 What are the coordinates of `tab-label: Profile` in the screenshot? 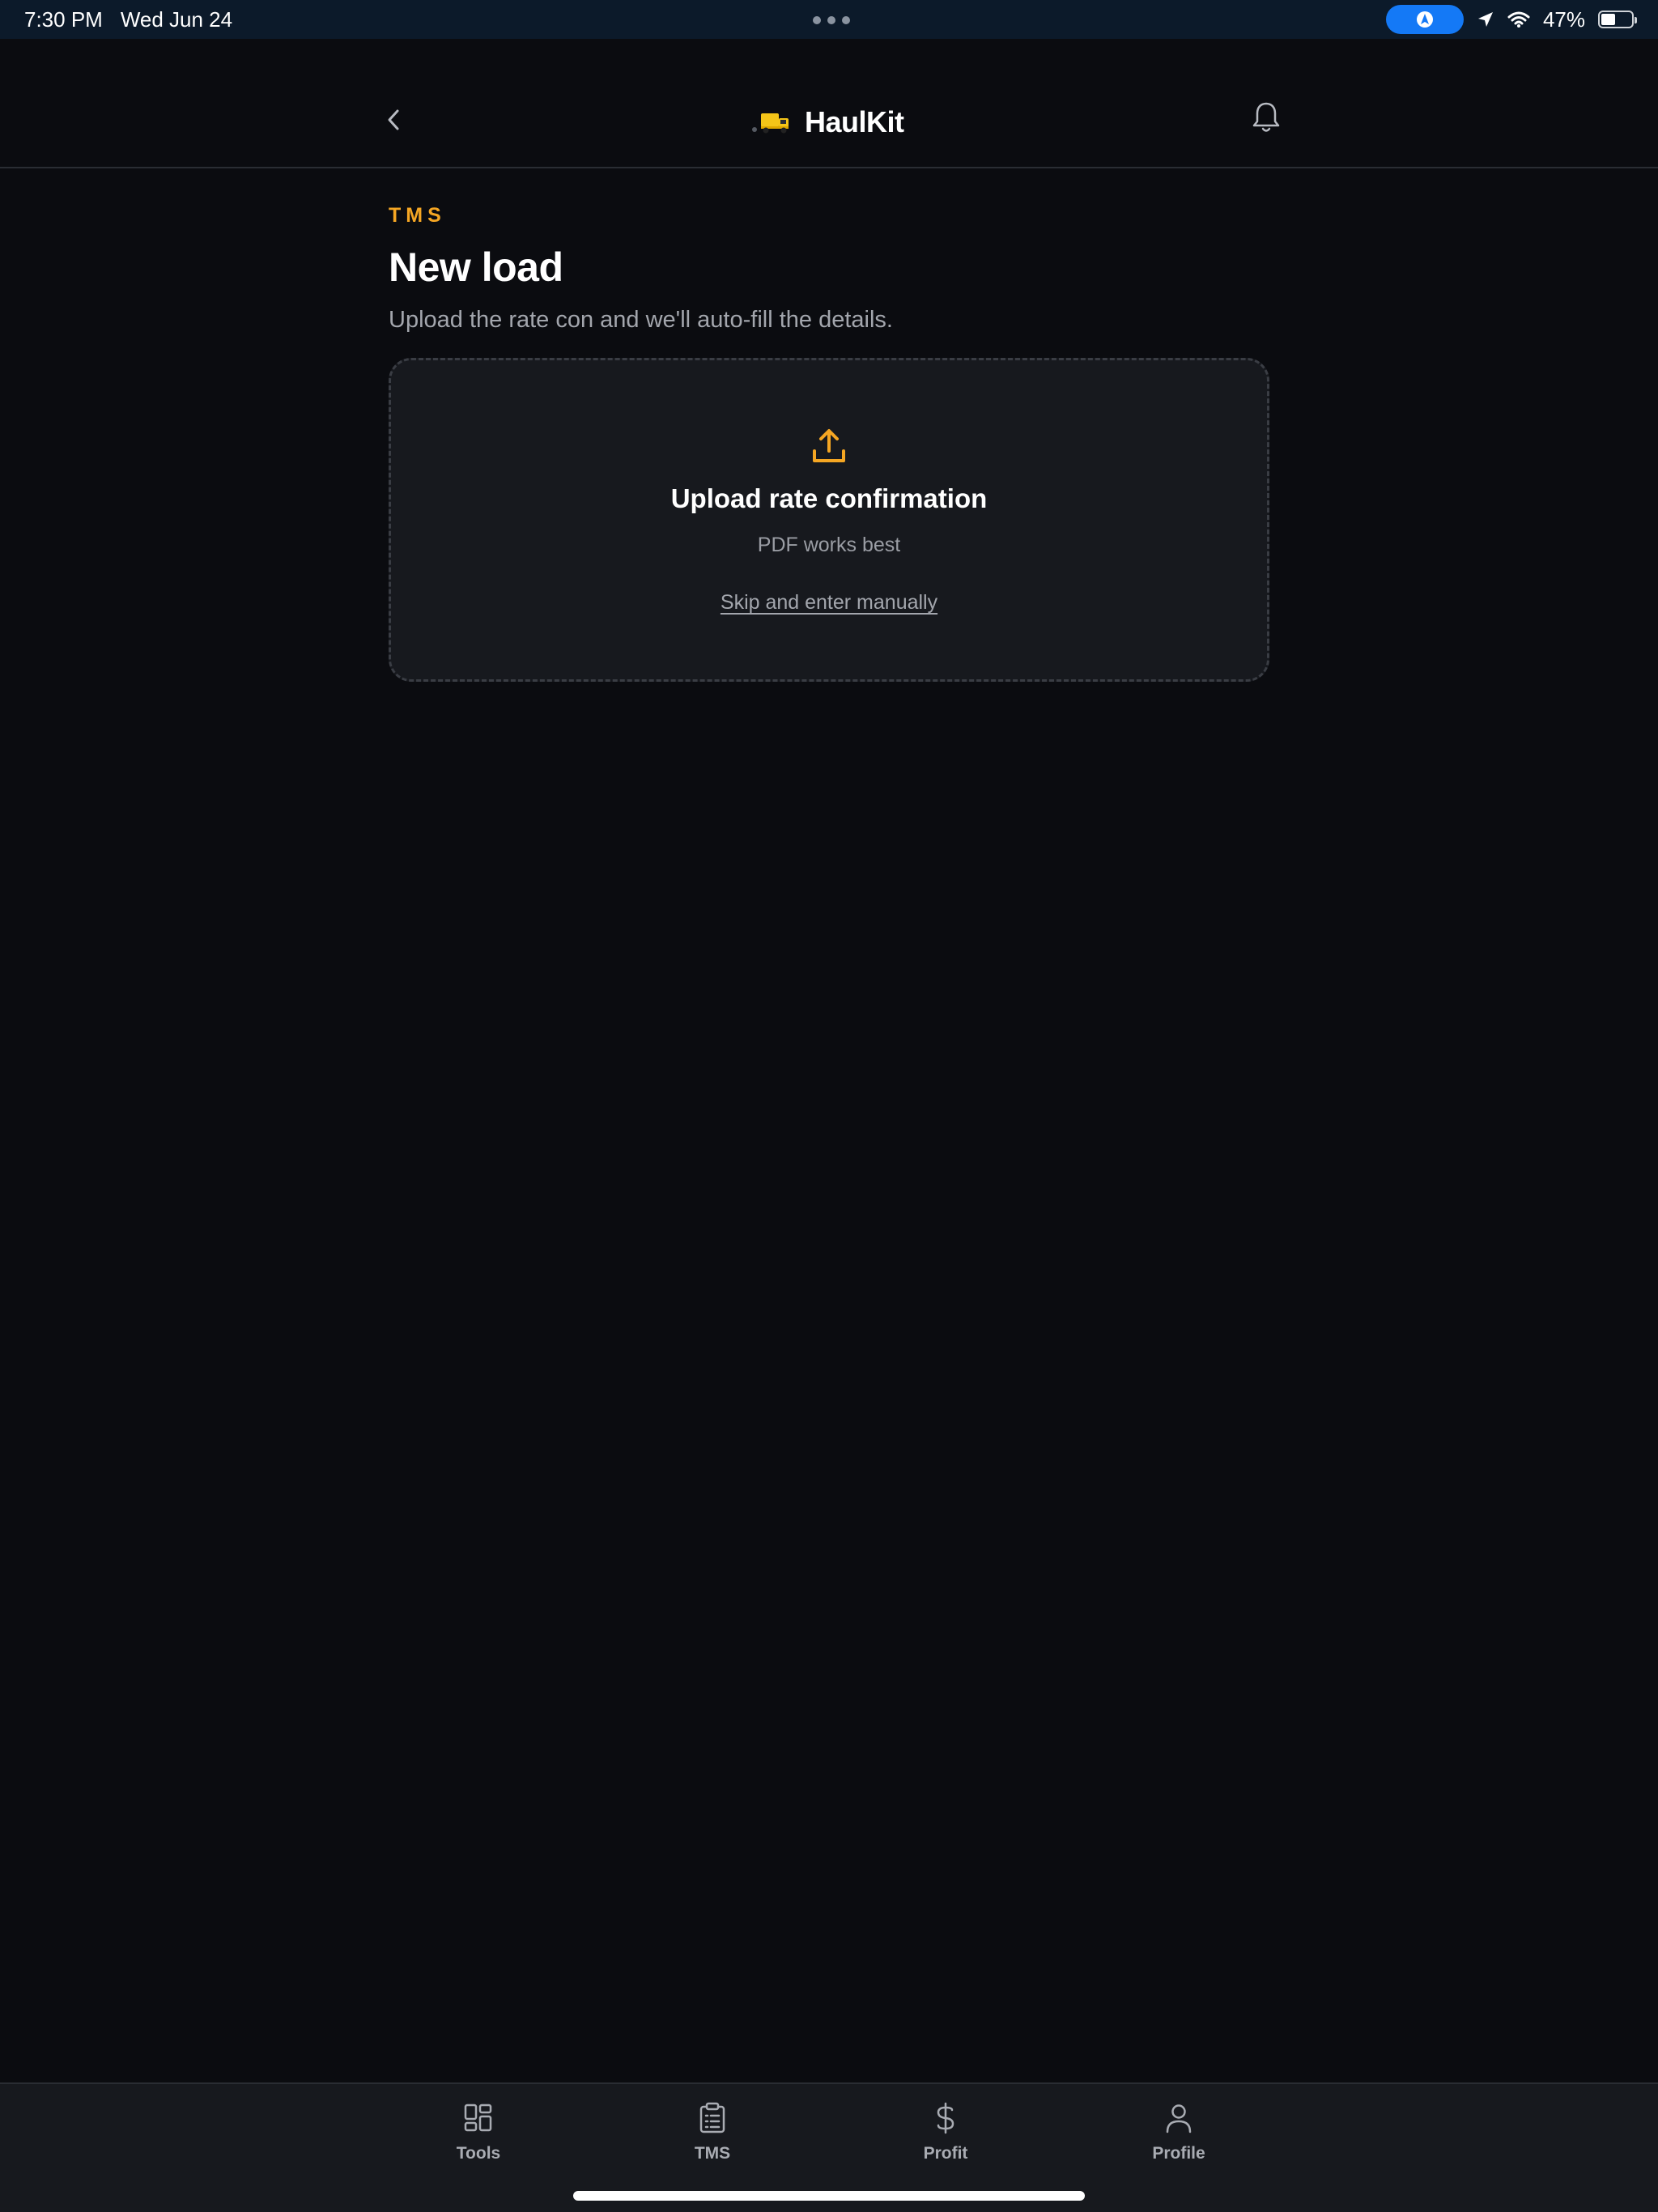 It's located at (1178, 2153).